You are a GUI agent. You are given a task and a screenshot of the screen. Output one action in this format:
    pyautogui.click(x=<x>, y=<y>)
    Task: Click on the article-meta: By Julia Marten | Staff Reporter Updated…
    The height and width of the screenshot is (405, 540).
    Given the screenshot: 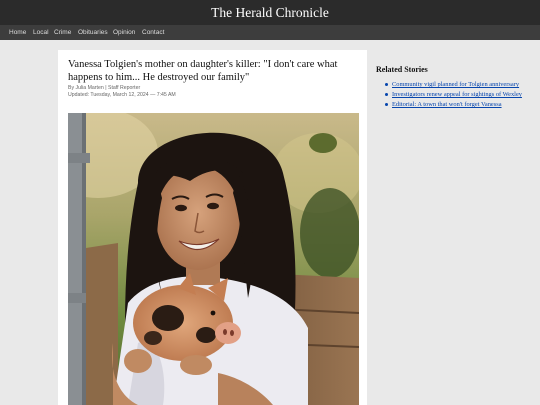 What is the action you would take?
    pyautogui.click(x=208, y=92)
    